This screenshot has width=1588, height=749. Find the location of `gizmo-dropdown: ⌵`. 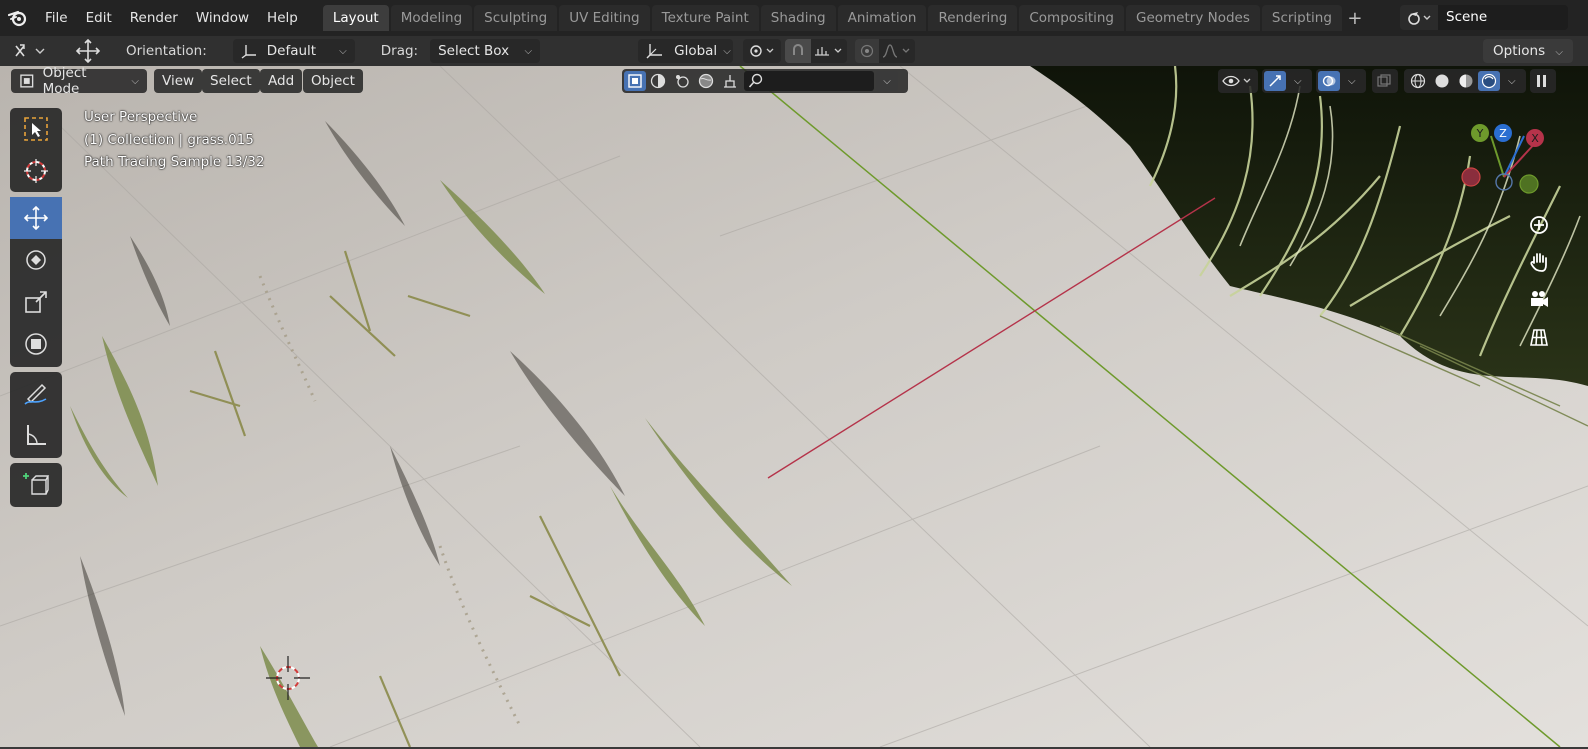

gizmo-dropdown: ⌵ is located at coordinates (1287, 81).